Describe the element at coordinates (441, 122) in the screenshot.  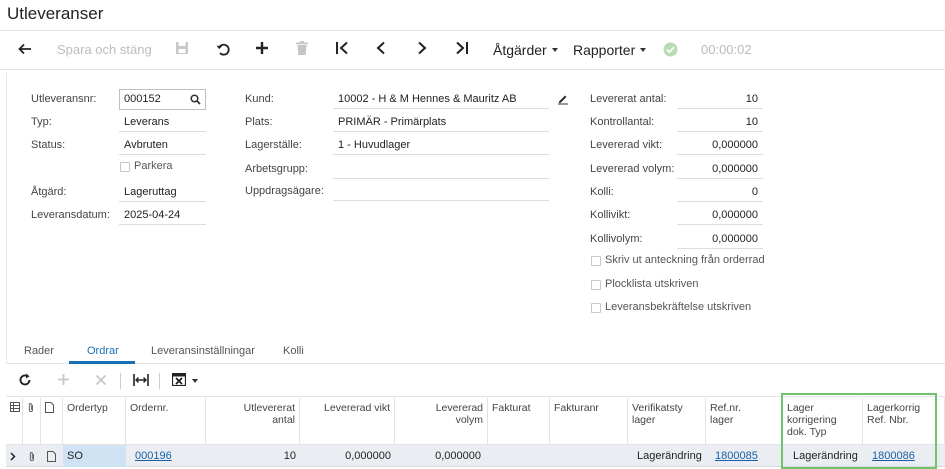
I see `location-field: PRIMÄR - Primärplats` at that location.